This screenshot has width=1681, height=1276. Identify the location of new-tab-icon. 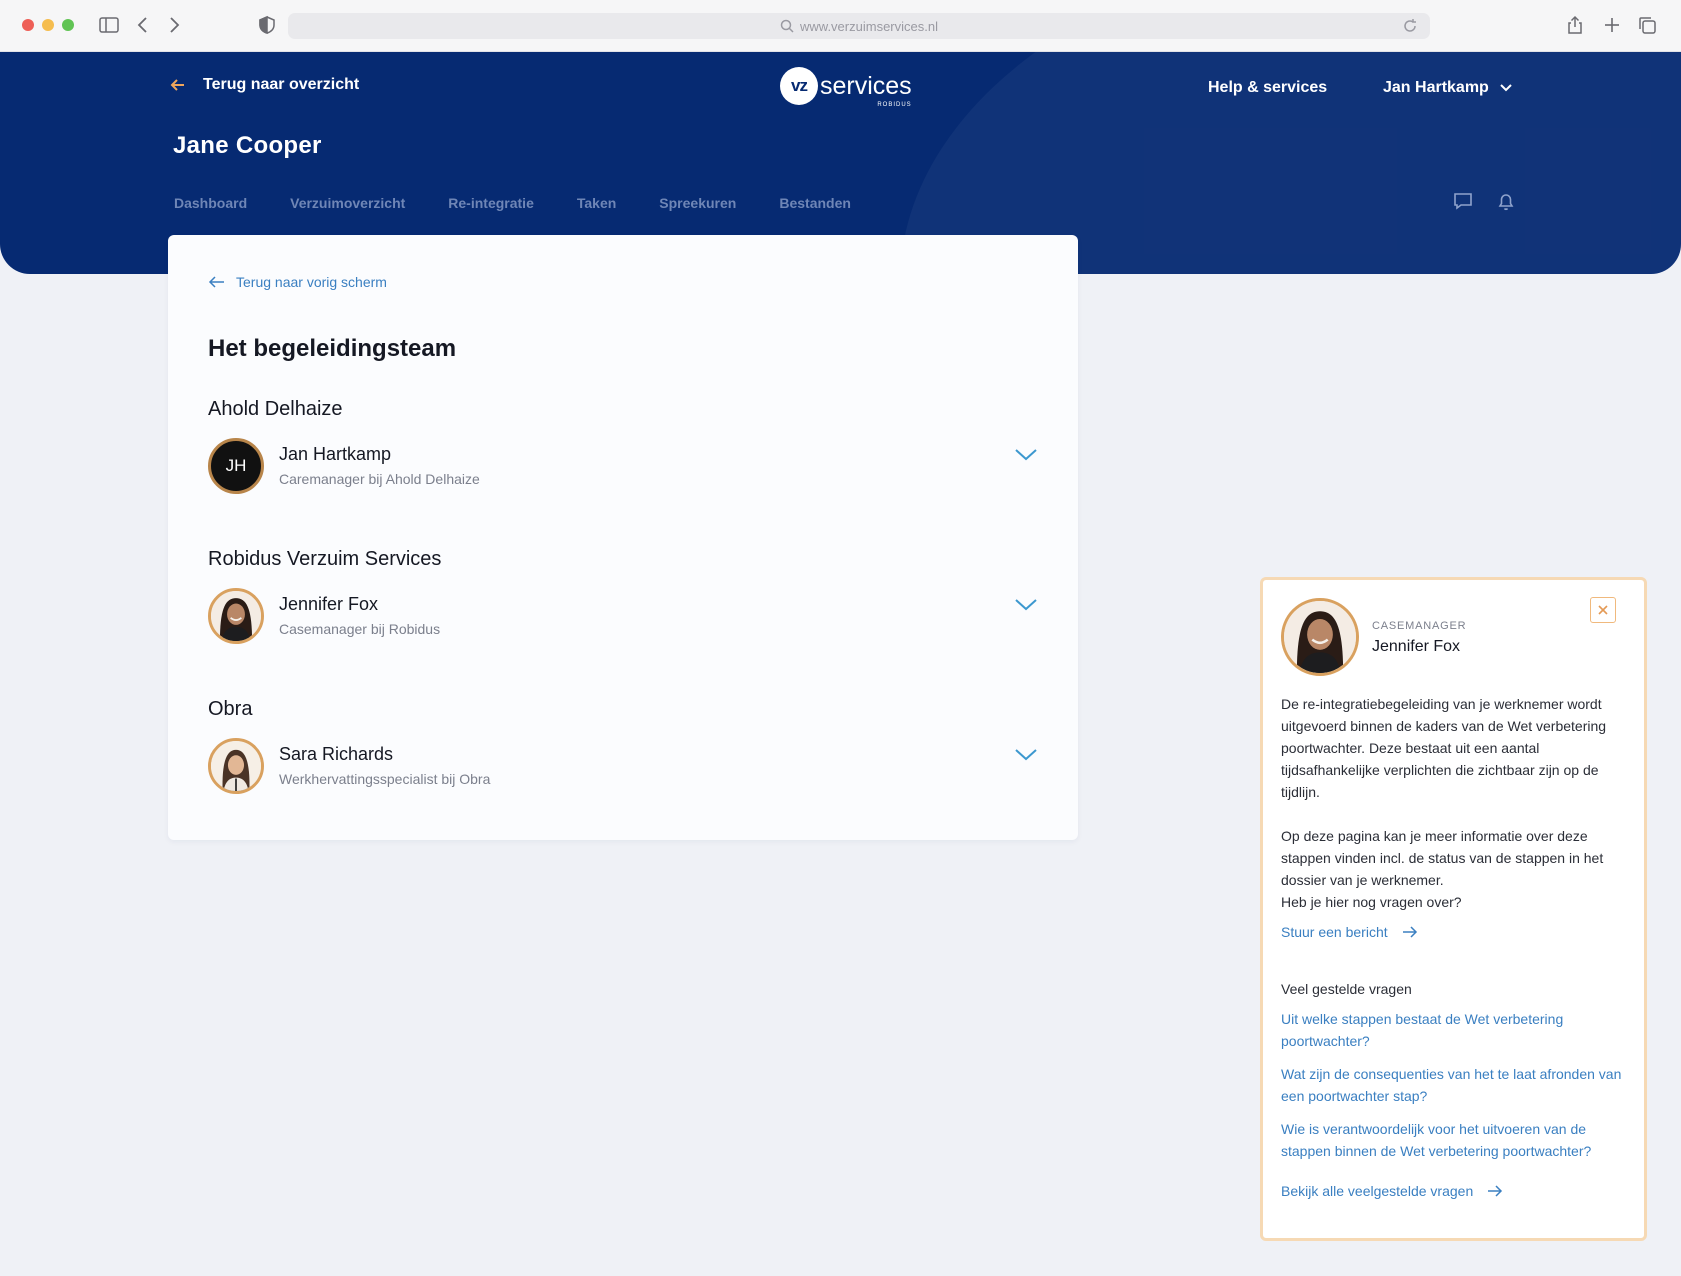
(1612, 25).